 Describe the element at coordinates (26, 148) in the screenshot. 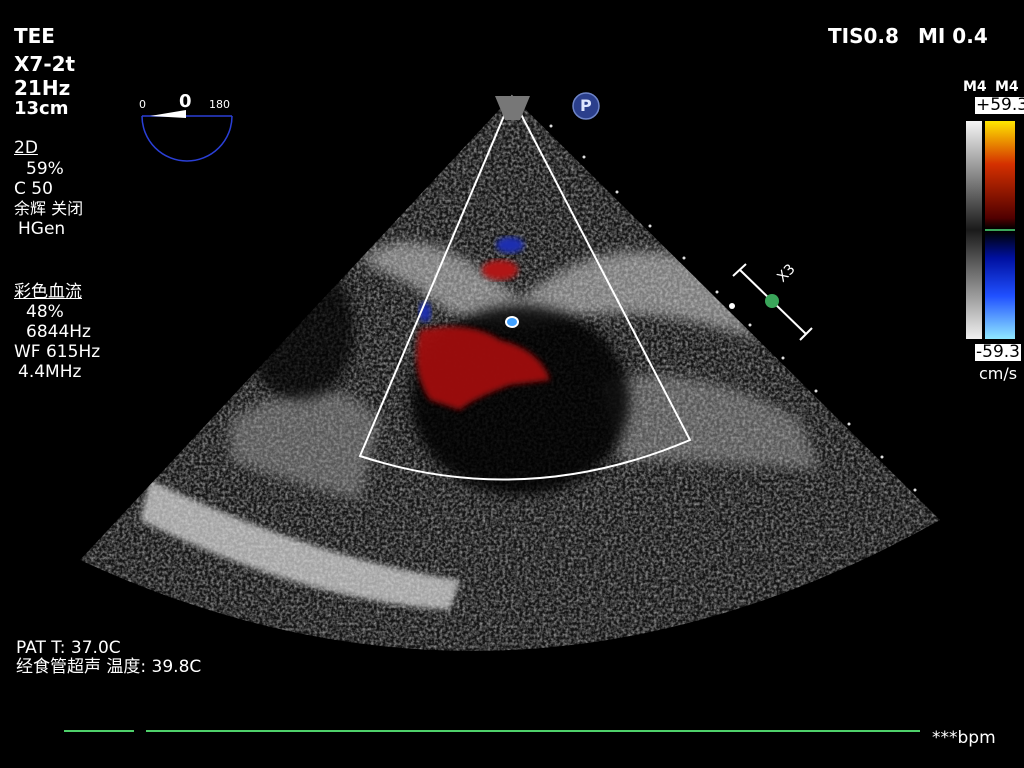

I see `imaging-2d-title: 2D` at that location.